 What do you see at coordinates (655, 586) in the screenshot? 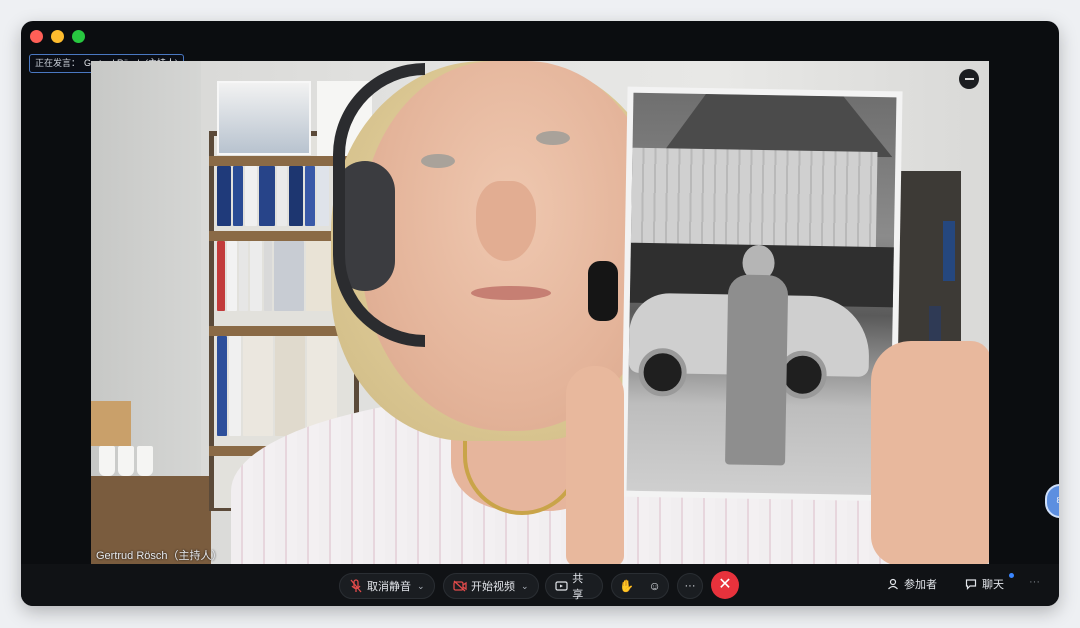
I see `emoji-icon: ☺` at bounding box center [655, 586].